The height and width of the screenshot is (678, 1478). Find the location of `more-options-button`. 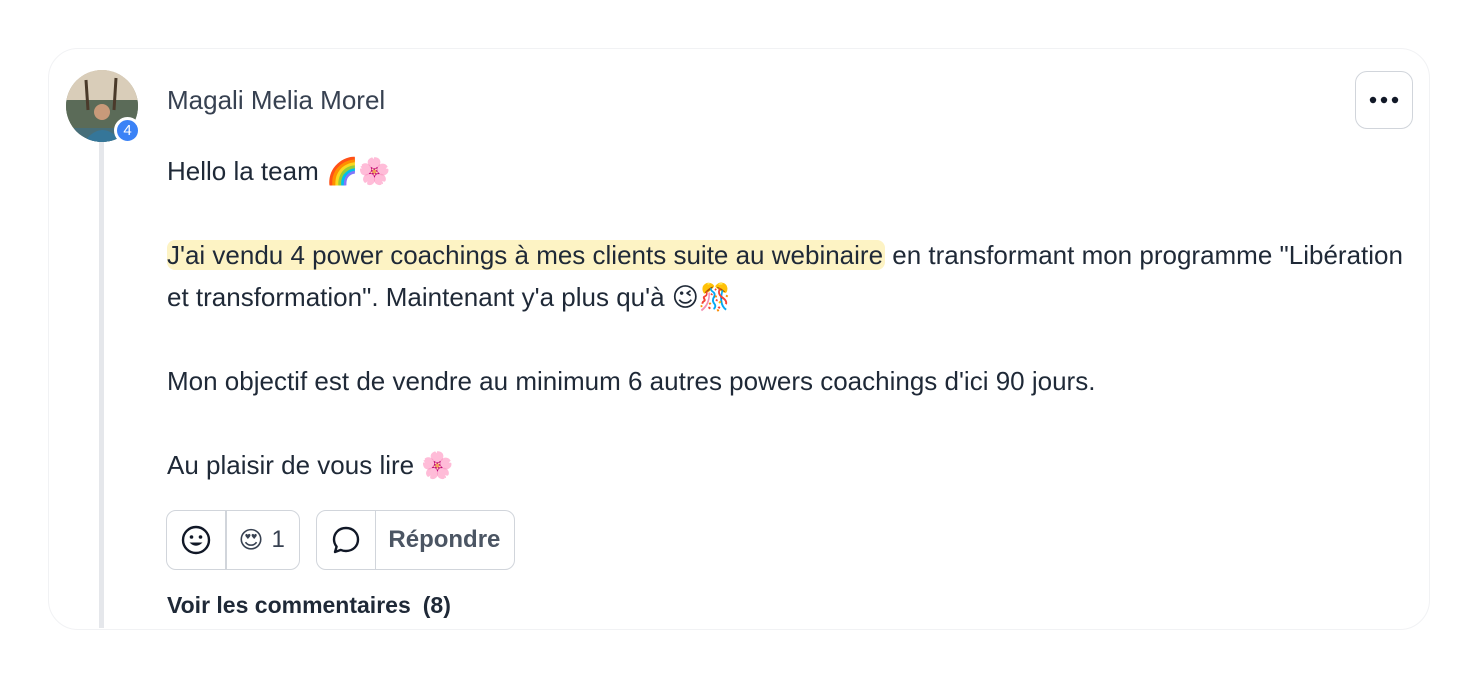

more-options-button is located at coordinates (1384, 100).